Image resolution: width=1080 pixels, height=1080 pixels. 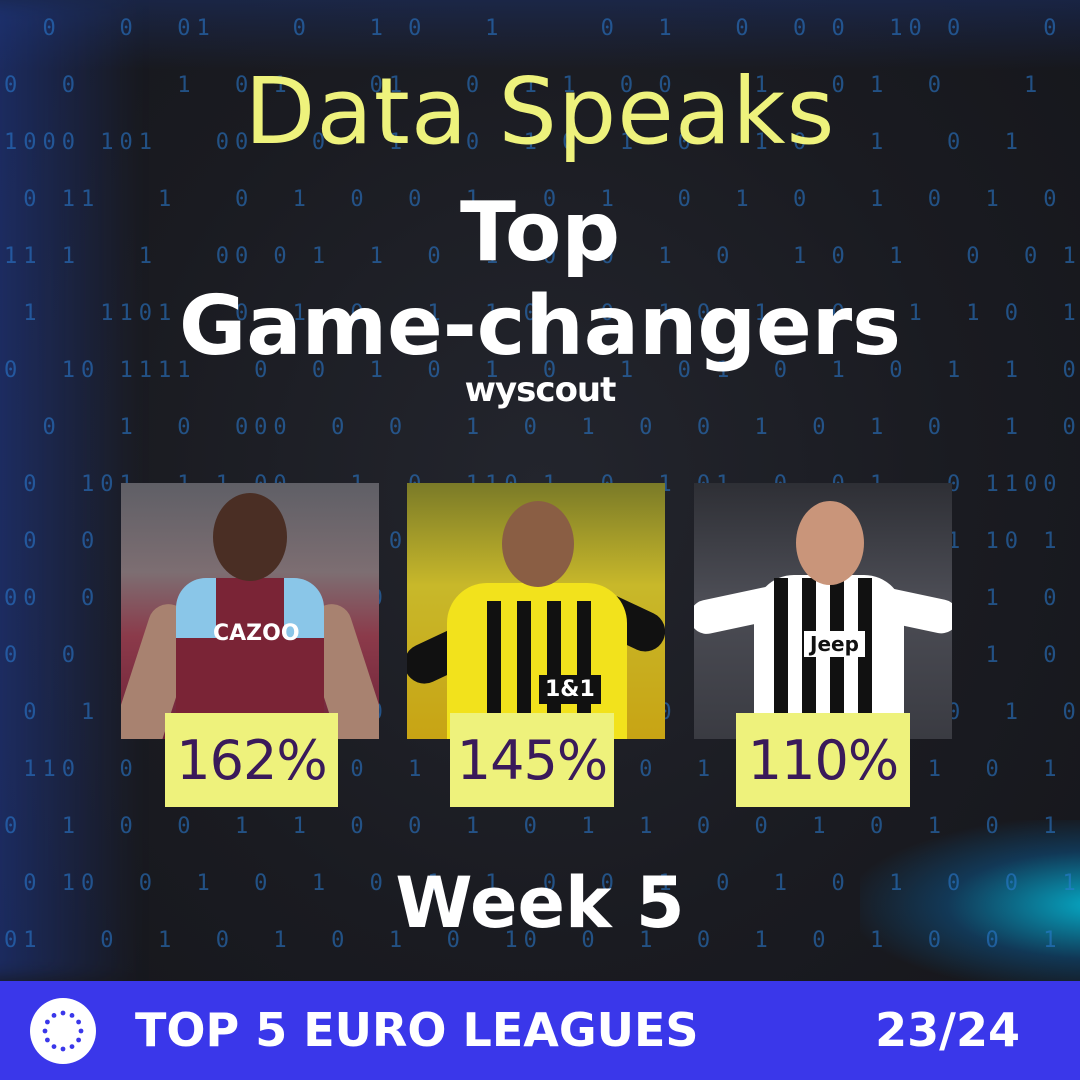 I want to click on player-photo-3: Jeep, so click(x=823, y=611).